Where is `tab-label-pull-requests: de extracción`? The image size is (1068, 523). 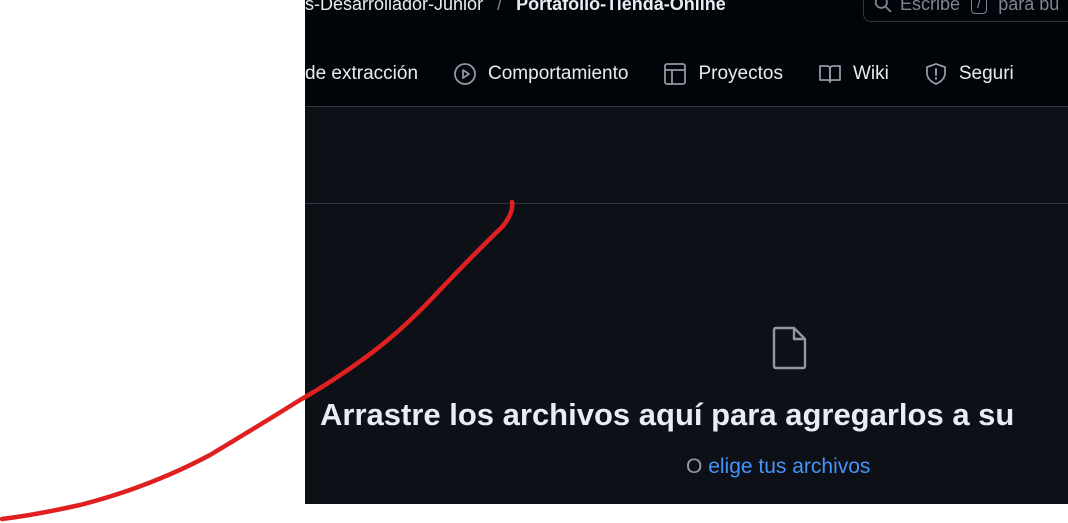 tab-label-pull-requests: de extracción is located at coordinates (362, 73).